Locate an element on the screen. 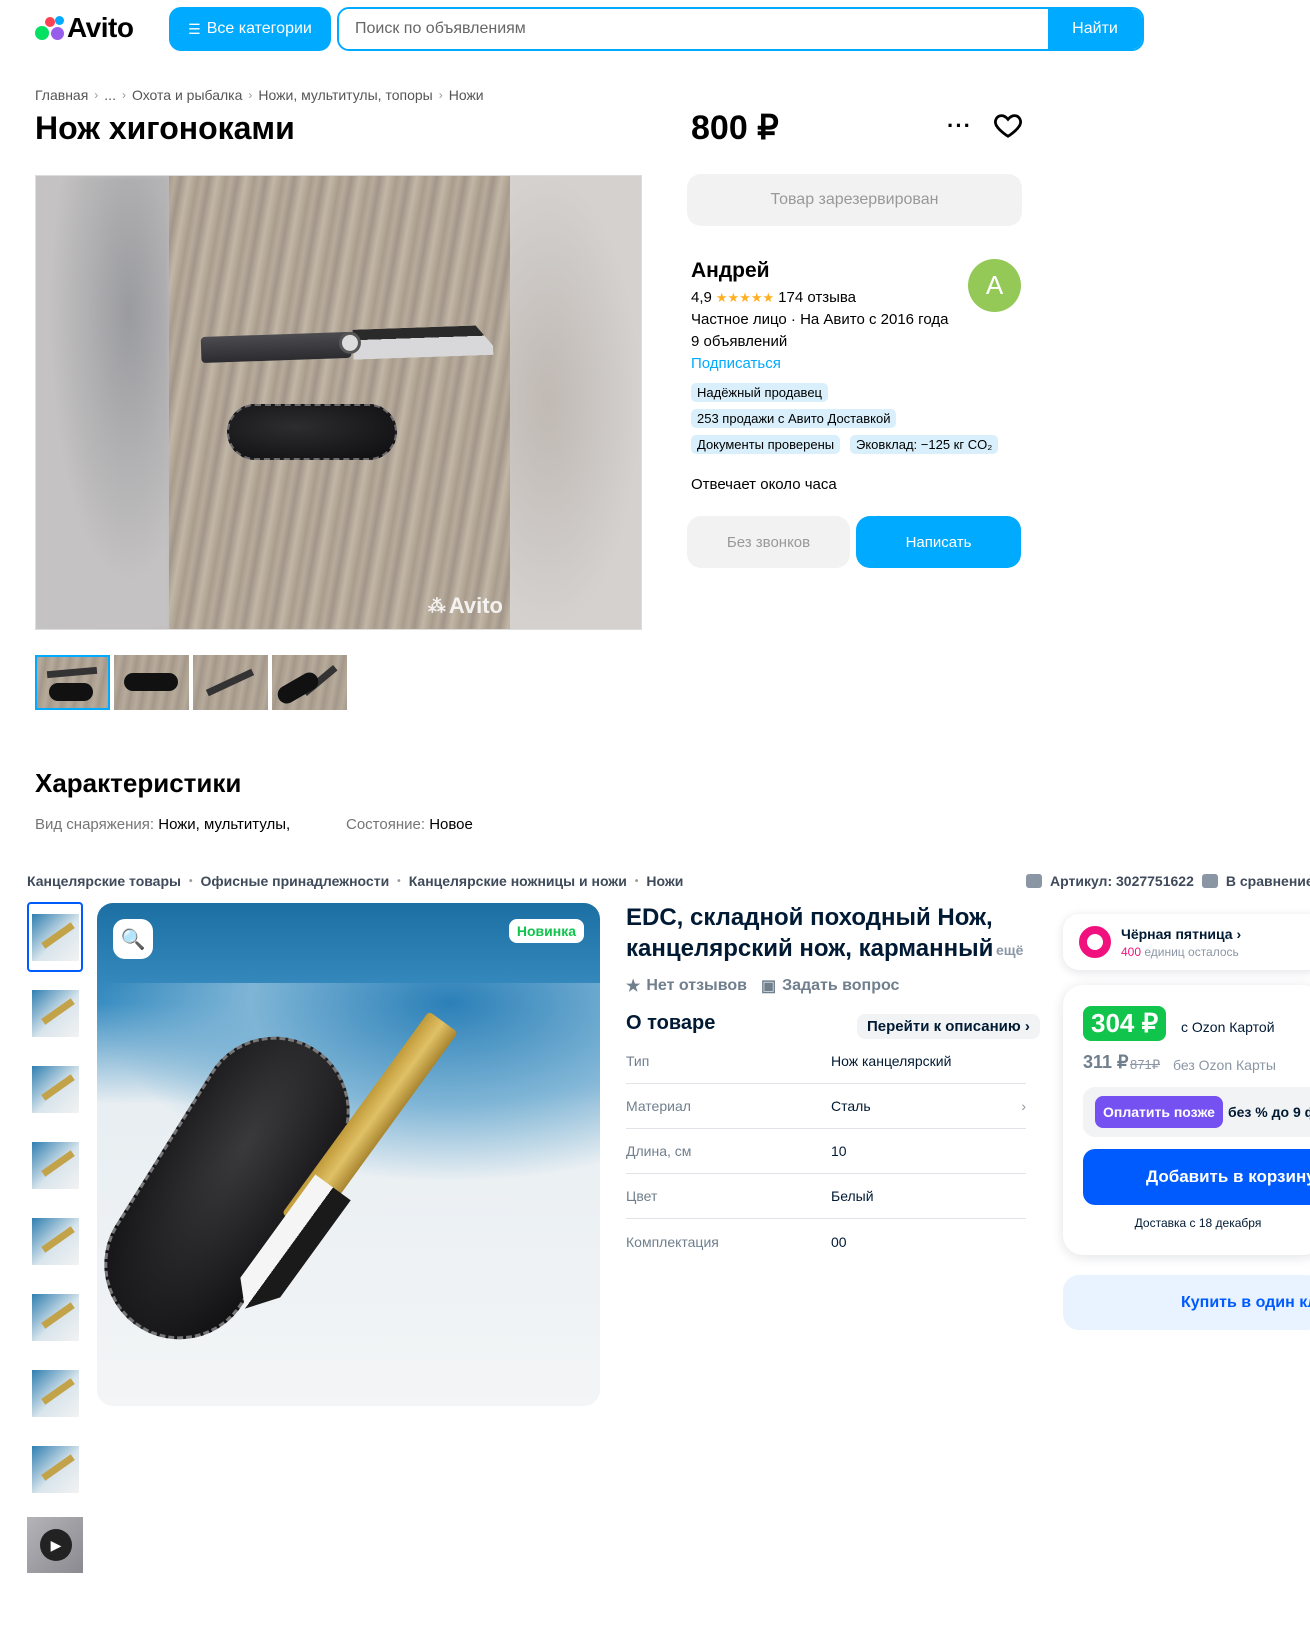 The width and height of the screenshot is (1310, 1644). pay-later-button: Оплатить позже is located at coordinates (1159, 1112).